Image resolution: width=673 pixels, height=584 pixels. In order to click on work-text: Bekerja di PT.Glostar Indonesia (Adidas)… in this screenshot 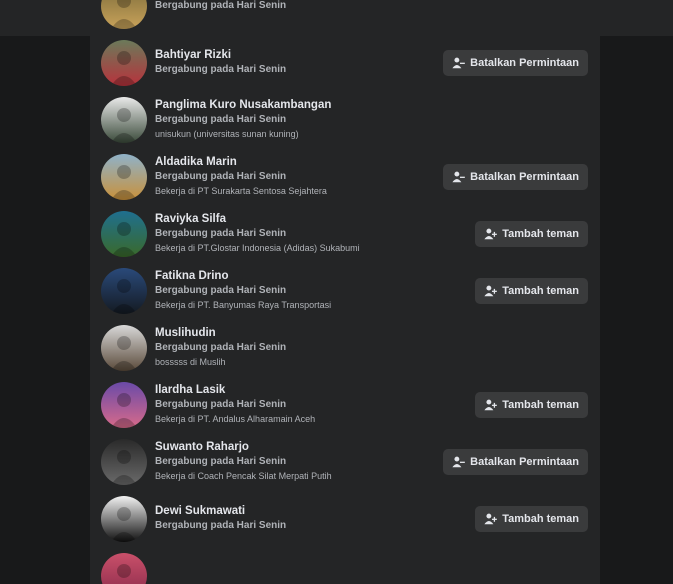, I will do `click(257, 248)`.